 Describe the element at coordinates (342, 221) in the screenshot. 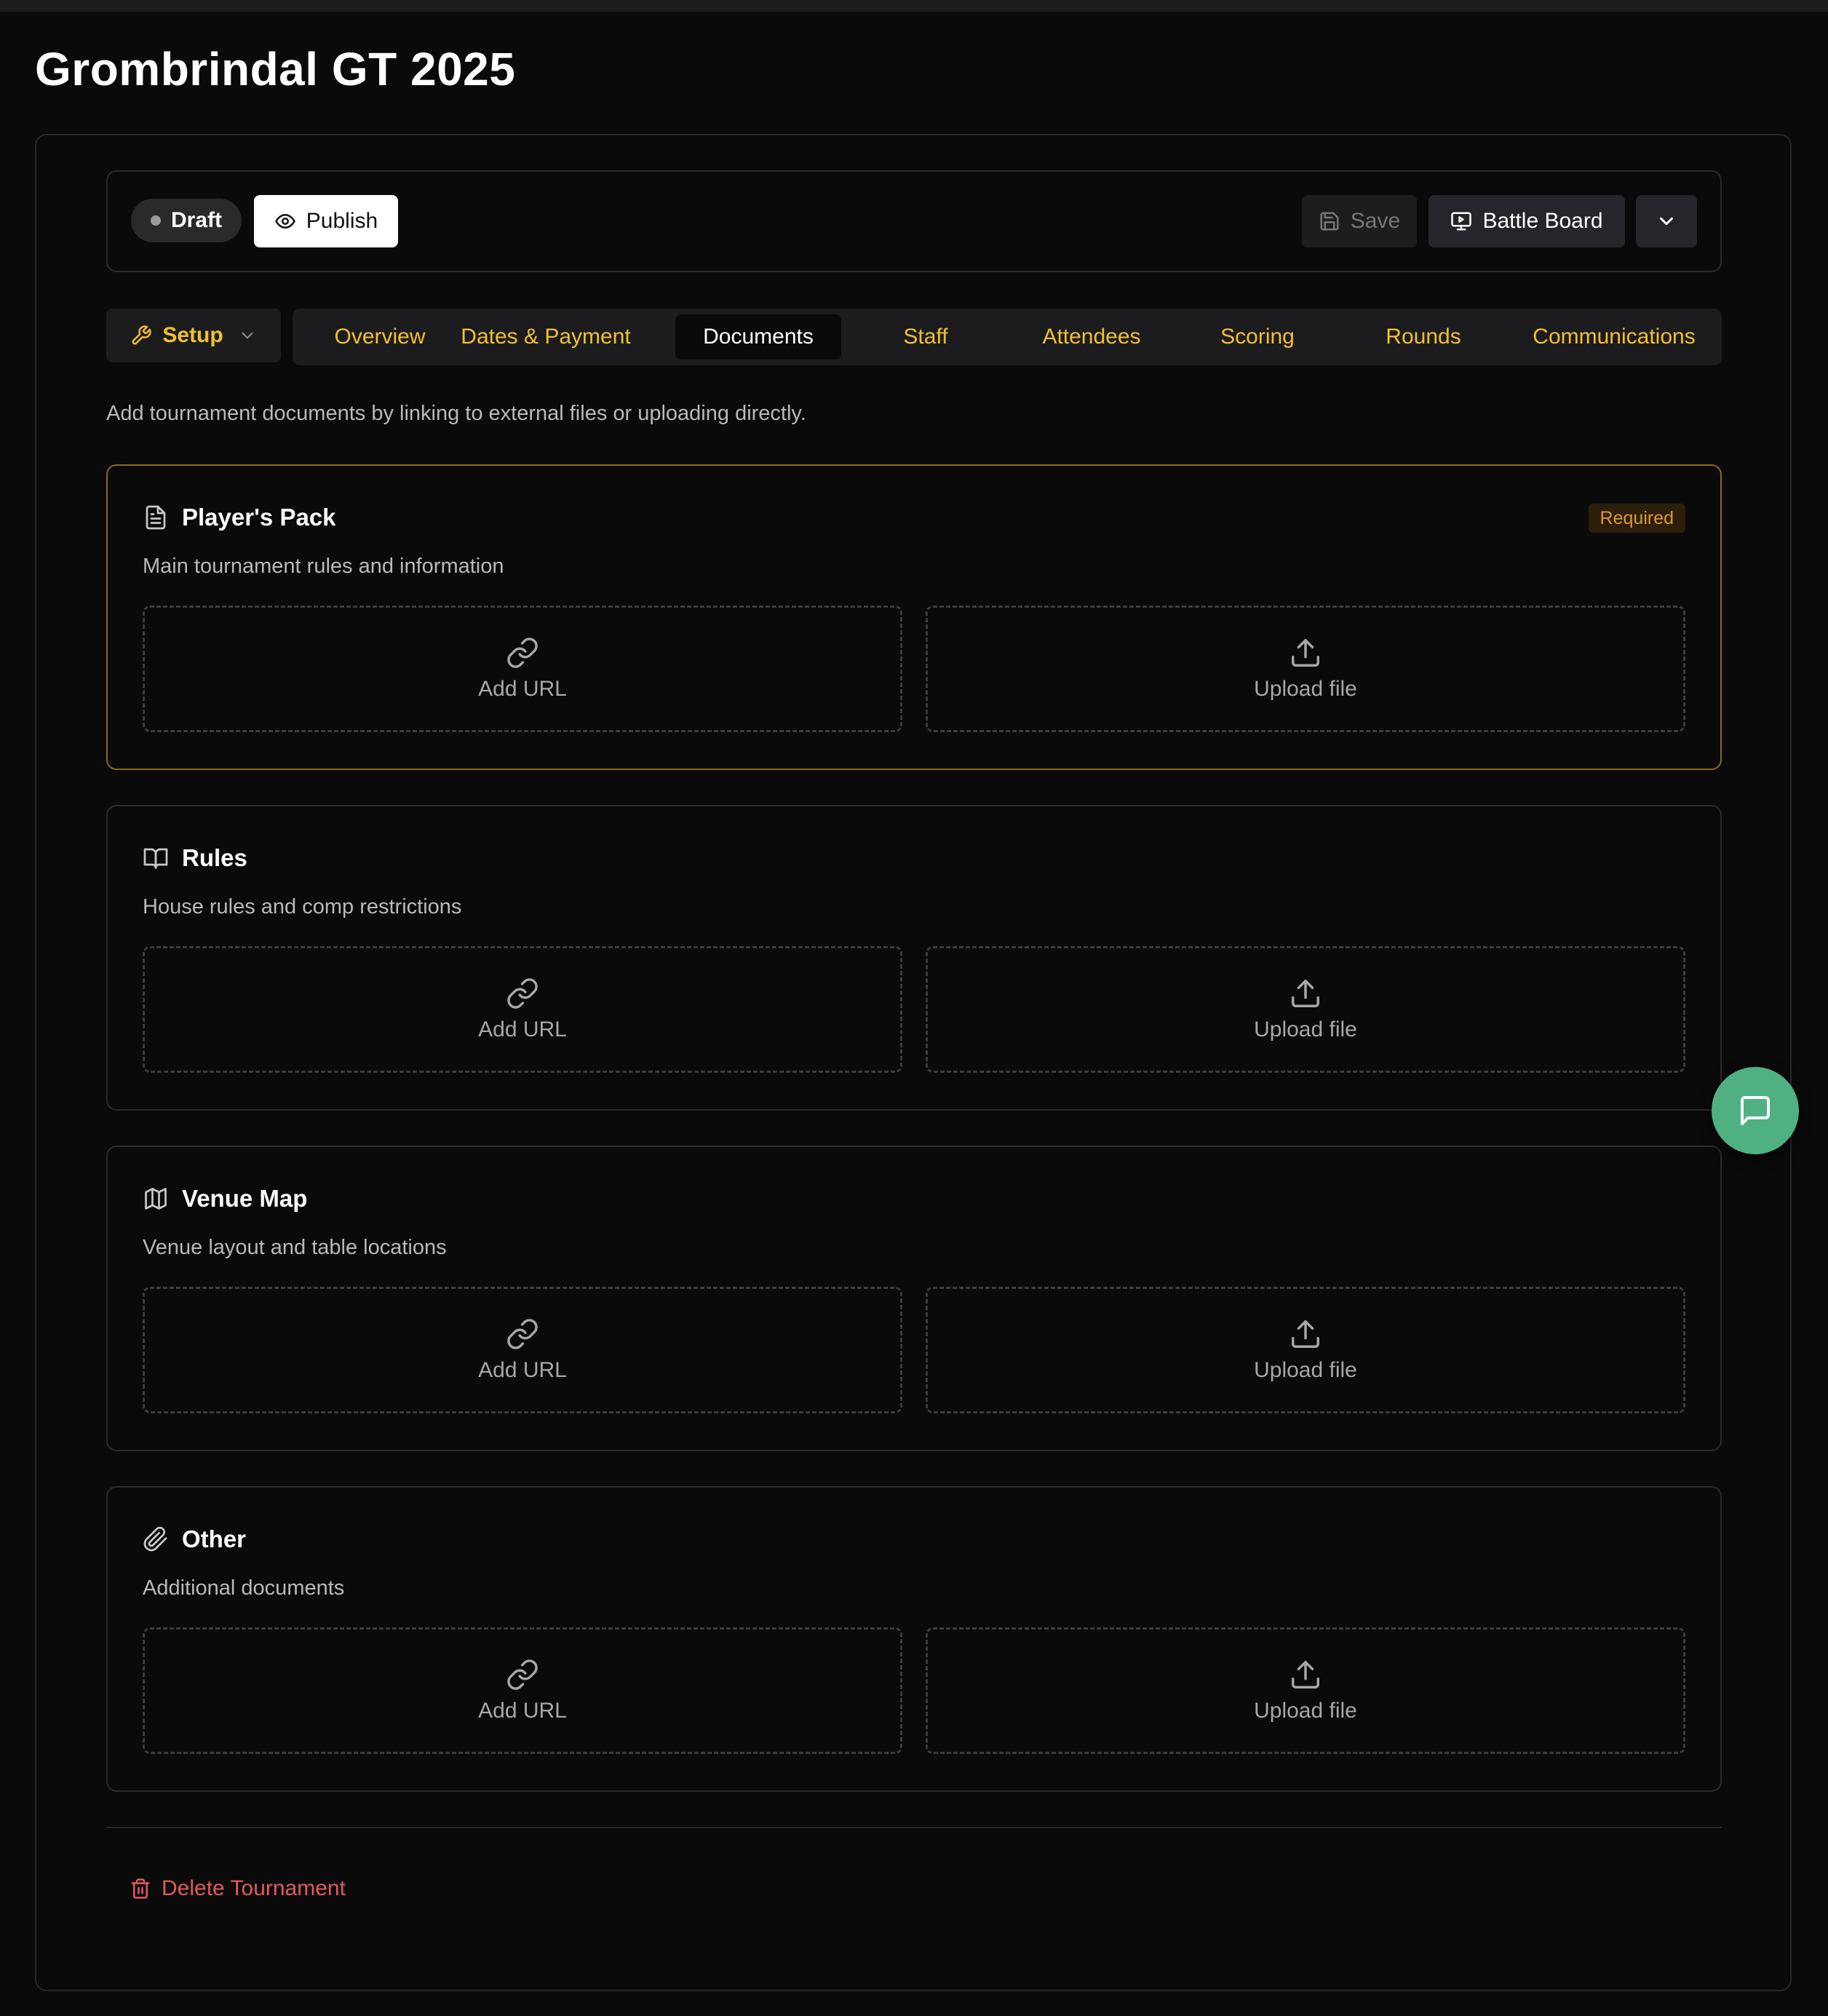

I see `publish-label: Publish` at that location.